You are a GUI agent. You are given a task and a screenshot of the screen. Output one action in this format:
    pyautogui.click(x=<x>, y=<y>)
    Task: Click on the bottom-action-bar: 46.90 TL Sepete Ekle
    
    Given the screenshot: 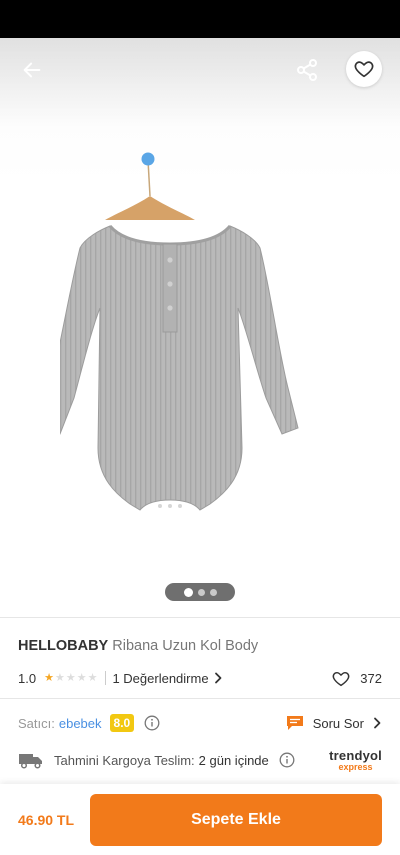 What is the action you would take?
    pyautogui.click(x=200, y=819)
    